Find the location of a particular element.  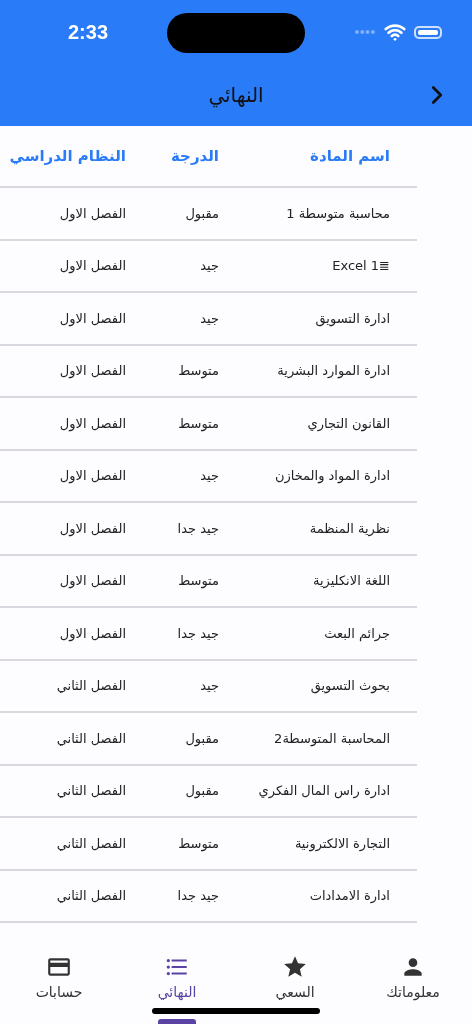

table-cell: بحوث التسويق is located at coordinates (350, 686).